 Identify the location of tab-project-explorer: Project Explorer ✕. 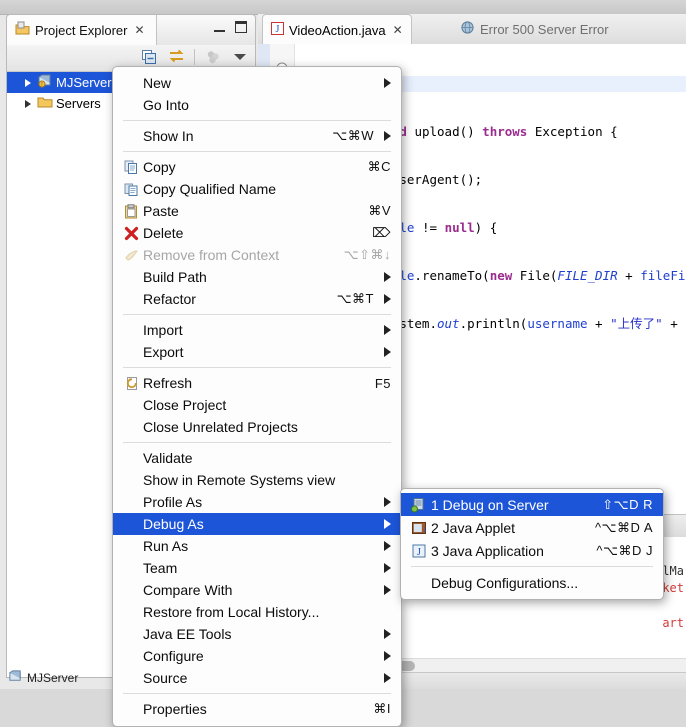
(82, 30).